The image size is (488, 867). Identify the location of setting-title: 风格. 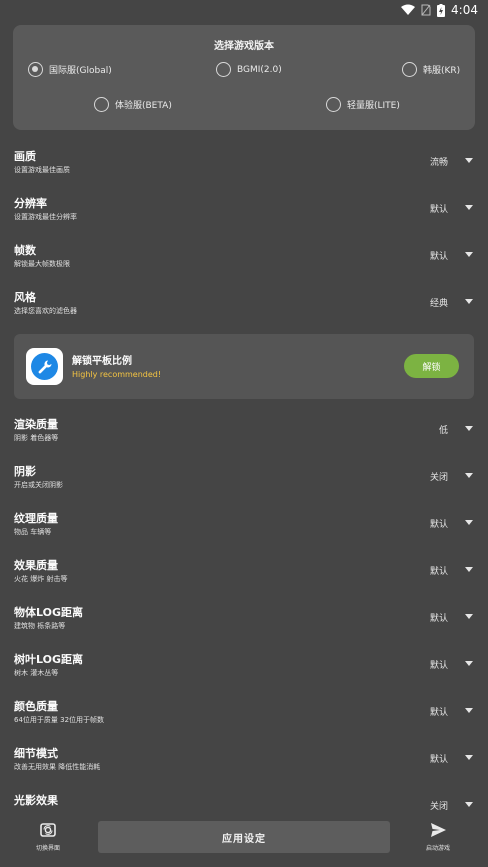
(25, 297).